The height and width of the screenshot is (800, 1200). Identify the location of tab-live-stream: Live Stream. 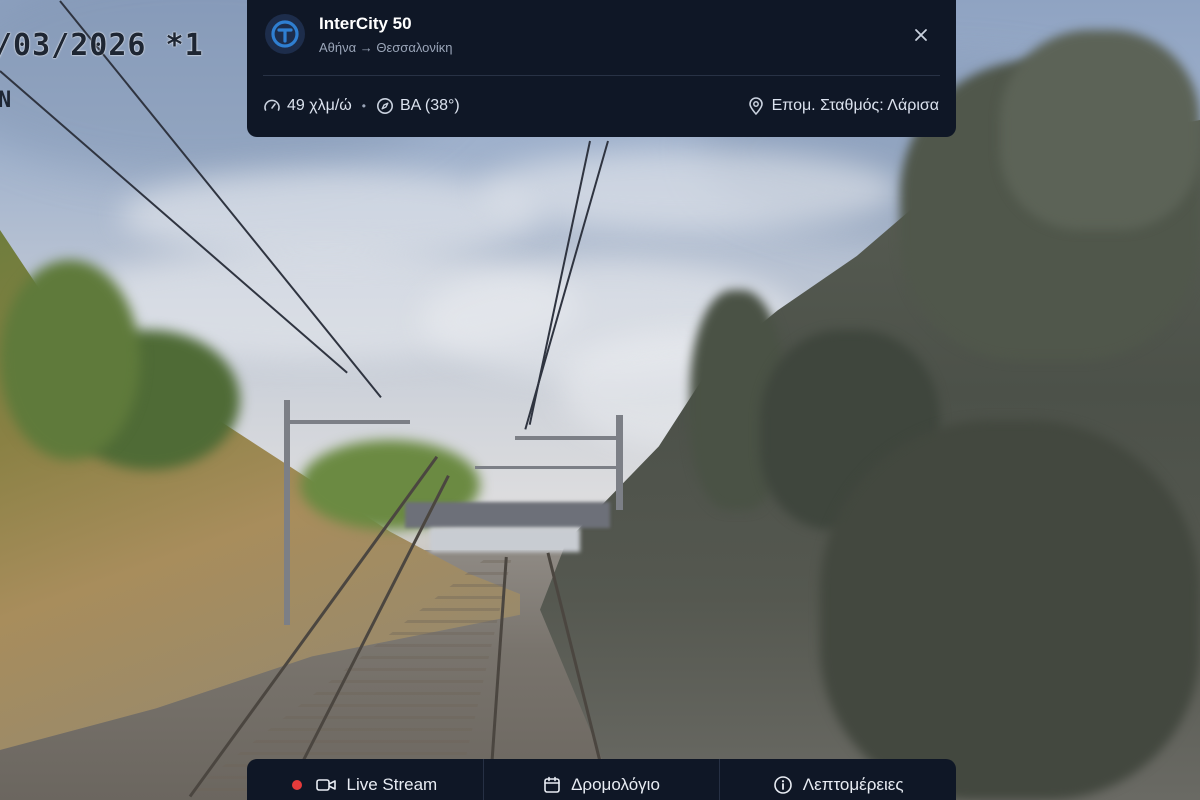
(365, 779).